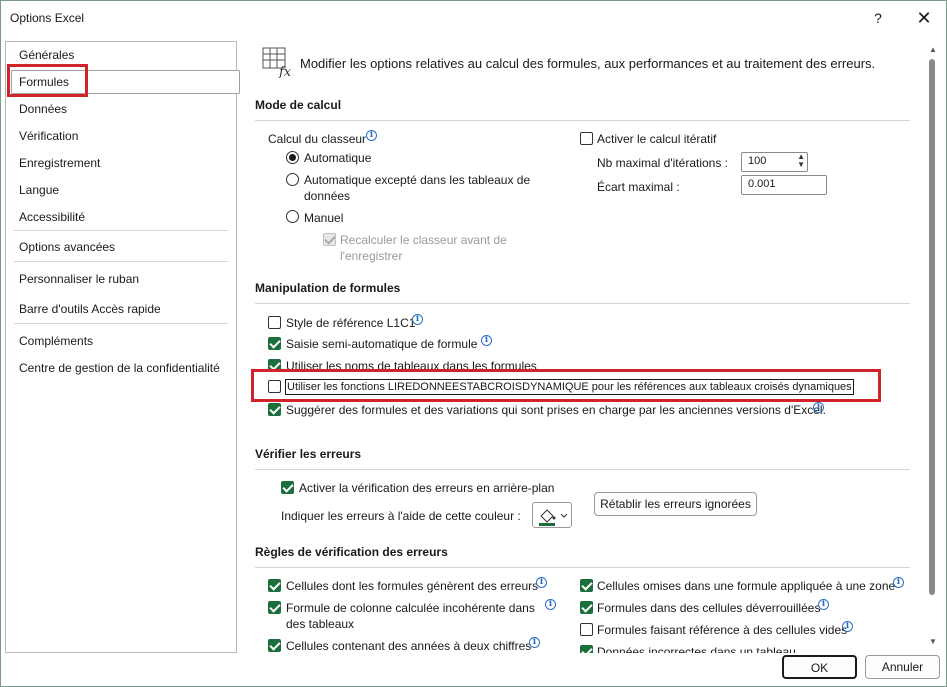 This screenshot has width=947, height=687. What do you see at coordinates (52, 217) in the screenshot?
I see `sidebar-item-accessibilite: Accessibilité` at bounding box center [52, 217].